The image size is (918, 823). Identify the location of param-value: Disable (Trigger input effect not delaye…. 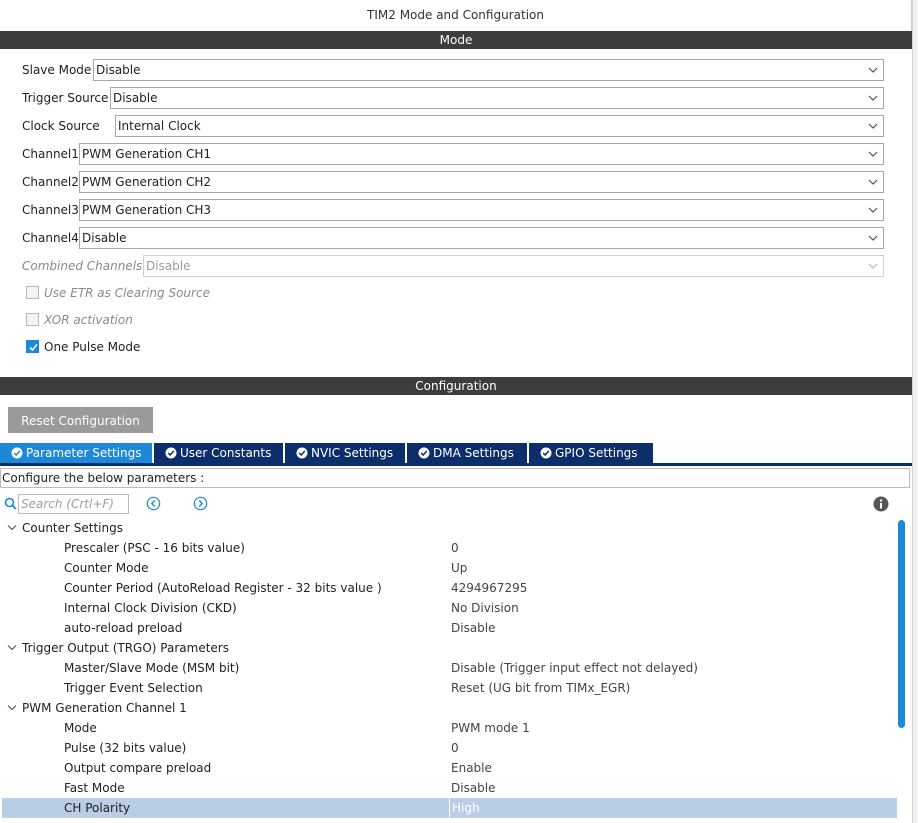
(574, 668).